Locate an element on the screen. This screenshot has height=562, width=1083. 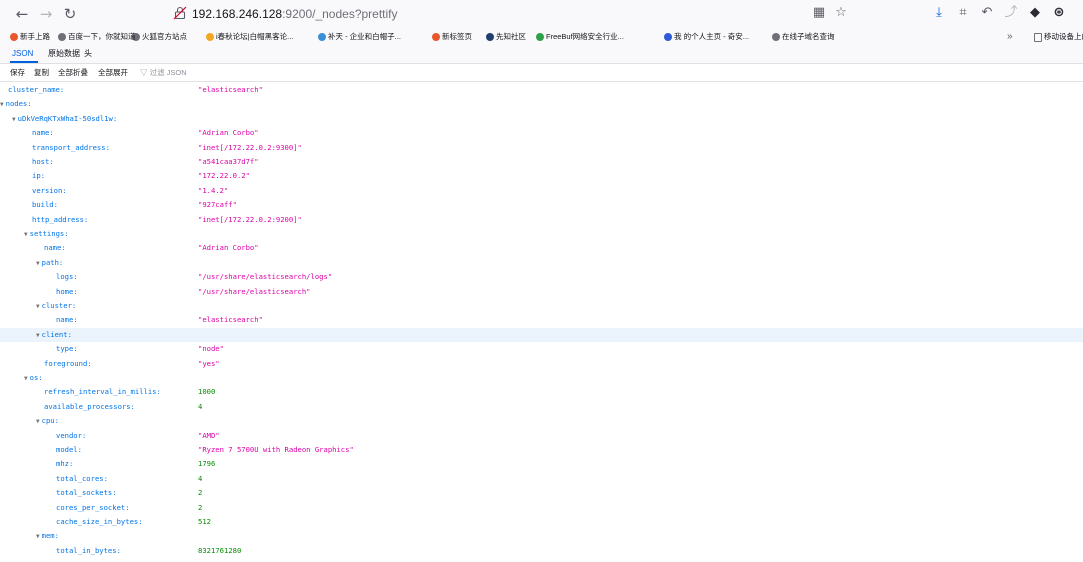
json-object-row: ▼ uDkVeRqKTxWhaI-50sdl1w: is located at coordinates (541, 119).